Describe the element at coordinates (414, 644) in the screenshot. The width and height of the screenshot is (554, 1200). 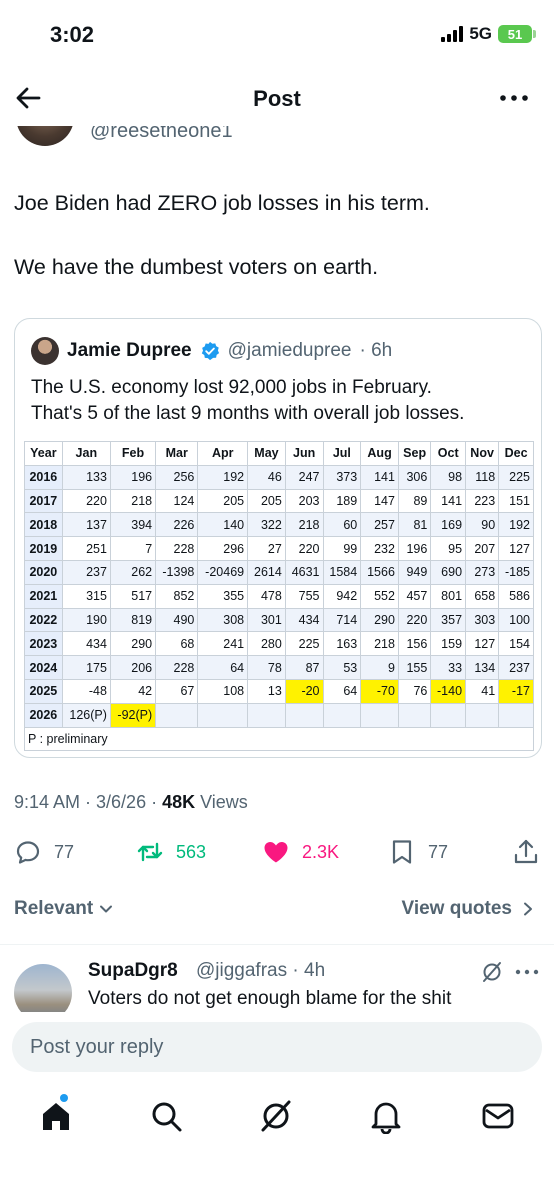
I see `table-cell: 156` at that location.